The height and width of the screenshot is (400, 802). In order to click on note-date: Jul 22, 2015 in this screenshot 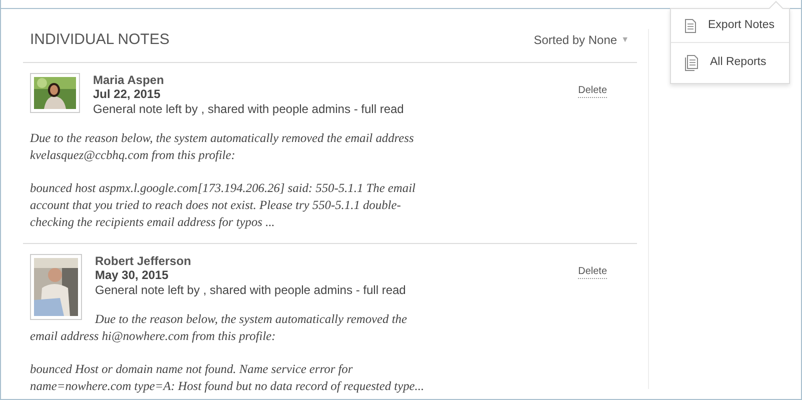, I will do `click(127, 93)`.